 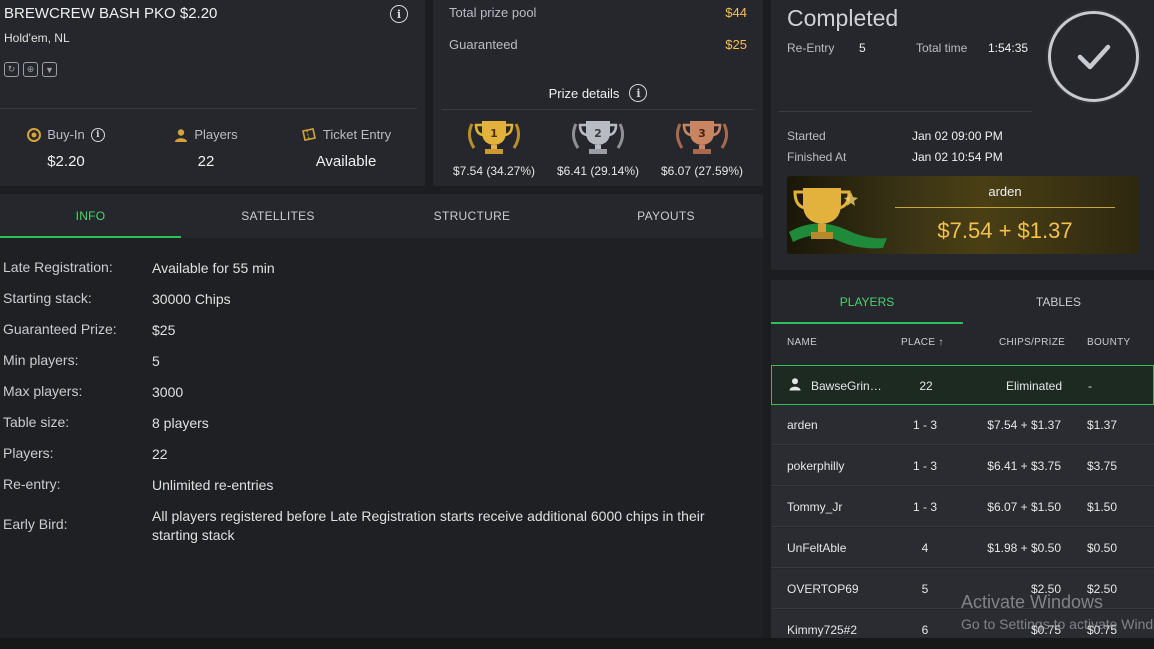 I want to click on trophy-icon: 1, so click(x=494, y=137).